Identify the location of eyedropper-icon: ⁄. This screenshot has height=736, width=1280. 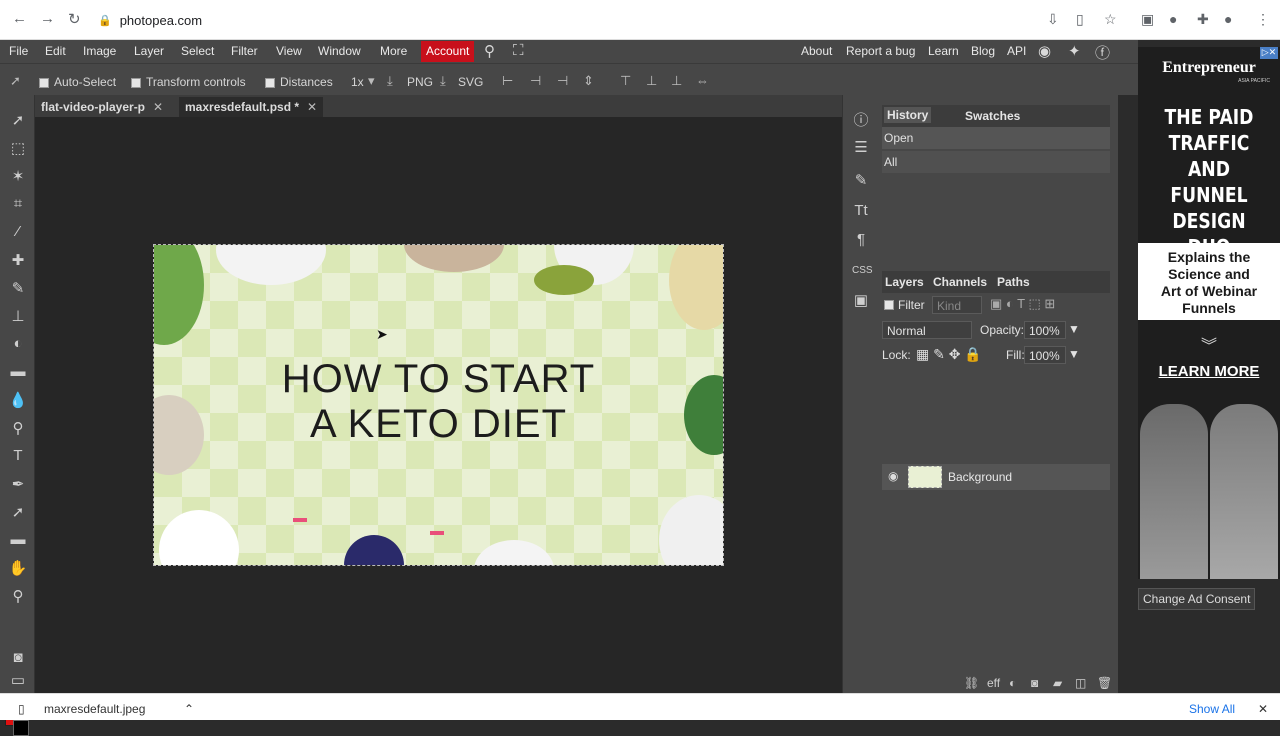
(18, 231).